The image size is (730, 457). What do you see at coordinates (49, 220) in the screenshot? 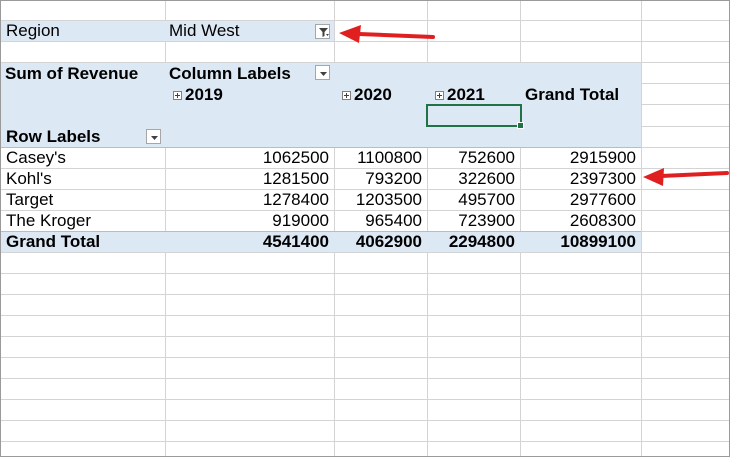
I see `row-label: The Kroger` at bounding box center [49, 220].